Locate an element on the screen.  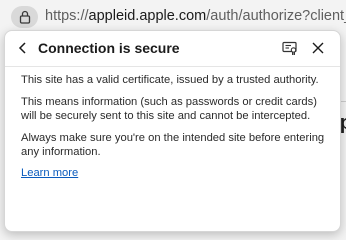
certificate-button is located at coordinates (290, 48).